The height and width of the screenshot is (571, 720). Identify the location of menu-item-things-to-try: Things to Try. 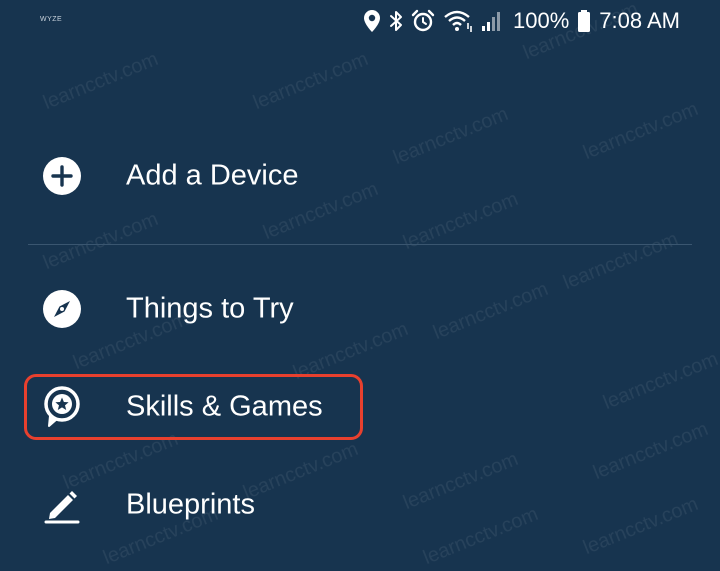
(360, 309).